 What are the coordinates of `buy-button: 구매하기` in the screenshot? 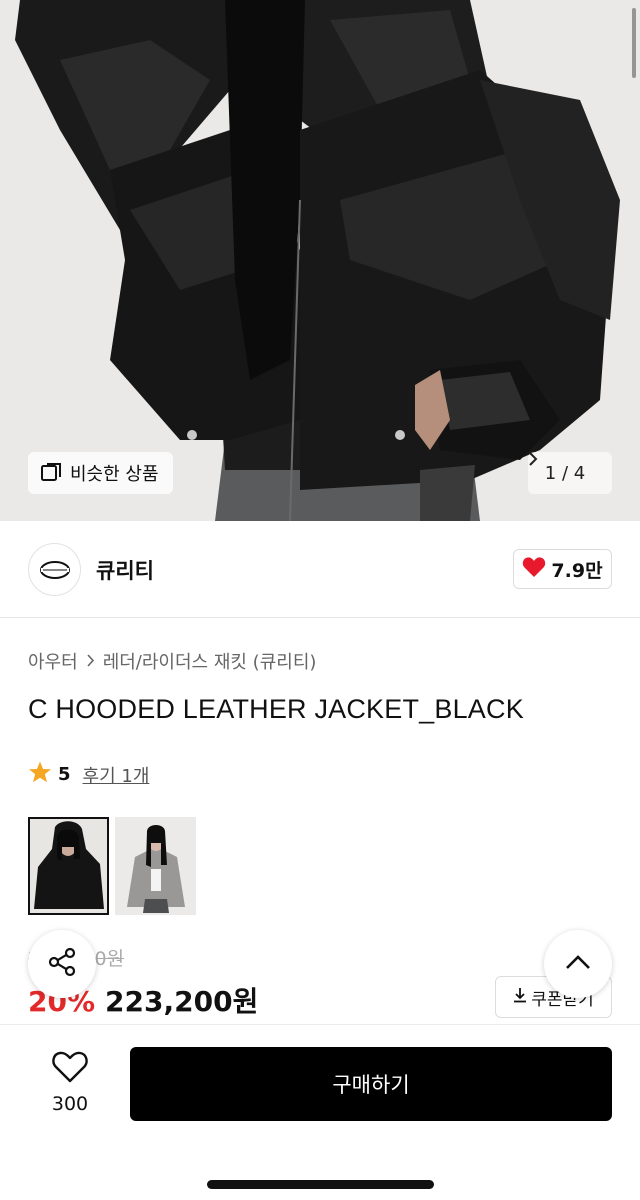 It's located at (371, 1084).